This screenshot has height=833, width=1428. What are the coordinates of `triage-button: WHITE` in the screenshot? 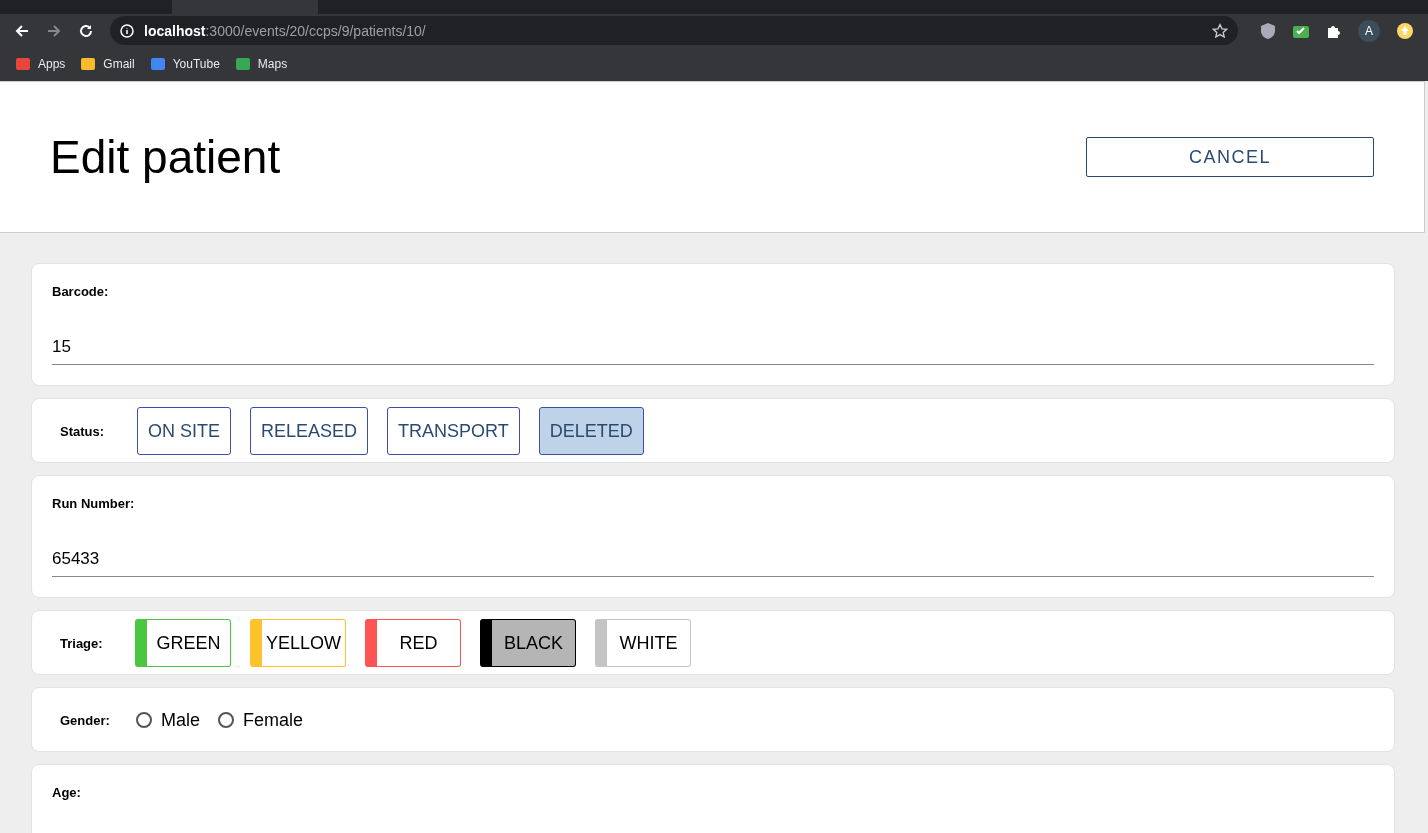 It's located at (643, 643).